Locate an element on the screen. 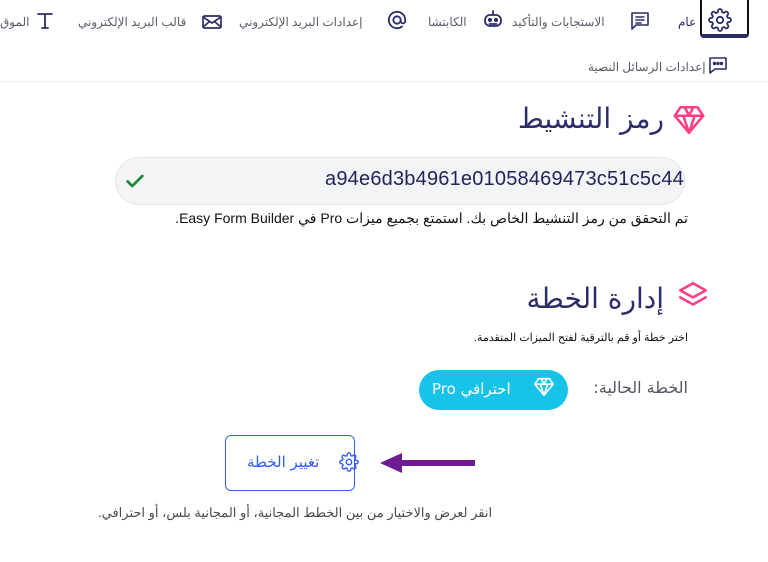 Image resolution: width=768 pixels, height=562 pixels. check-icon is located at coordinates (135, 181).